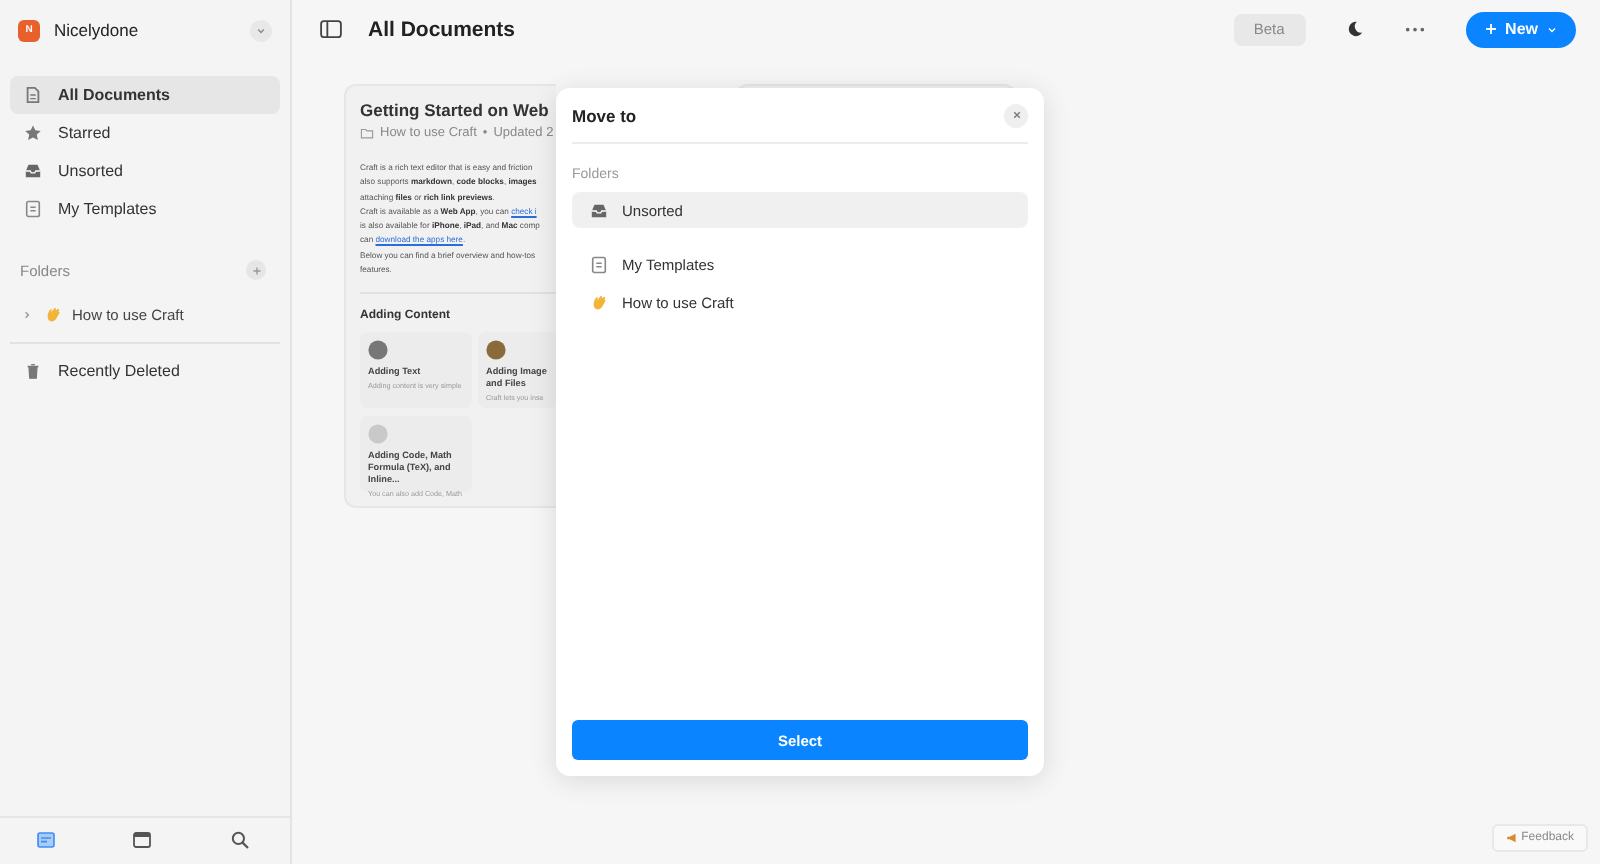 The width and height of the screenshot is (1600, 864). Describe the element at coordinates (145, 171) in the screenshot. I see `sidebar-item: Unsorted` at that location.